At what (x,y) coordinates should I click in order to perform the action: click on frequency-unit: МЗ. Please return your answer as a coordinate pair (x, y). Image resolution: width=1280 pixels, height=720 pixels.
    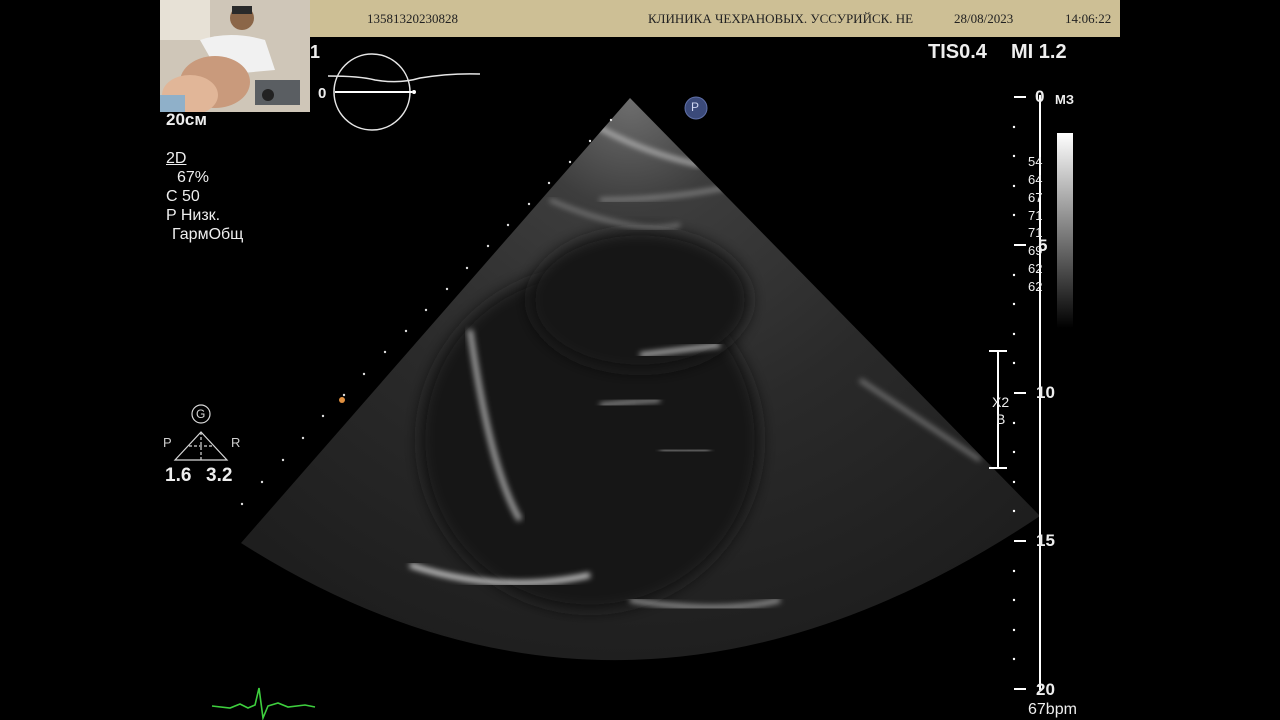
    Looking at the image, I should click on (1064, 99).